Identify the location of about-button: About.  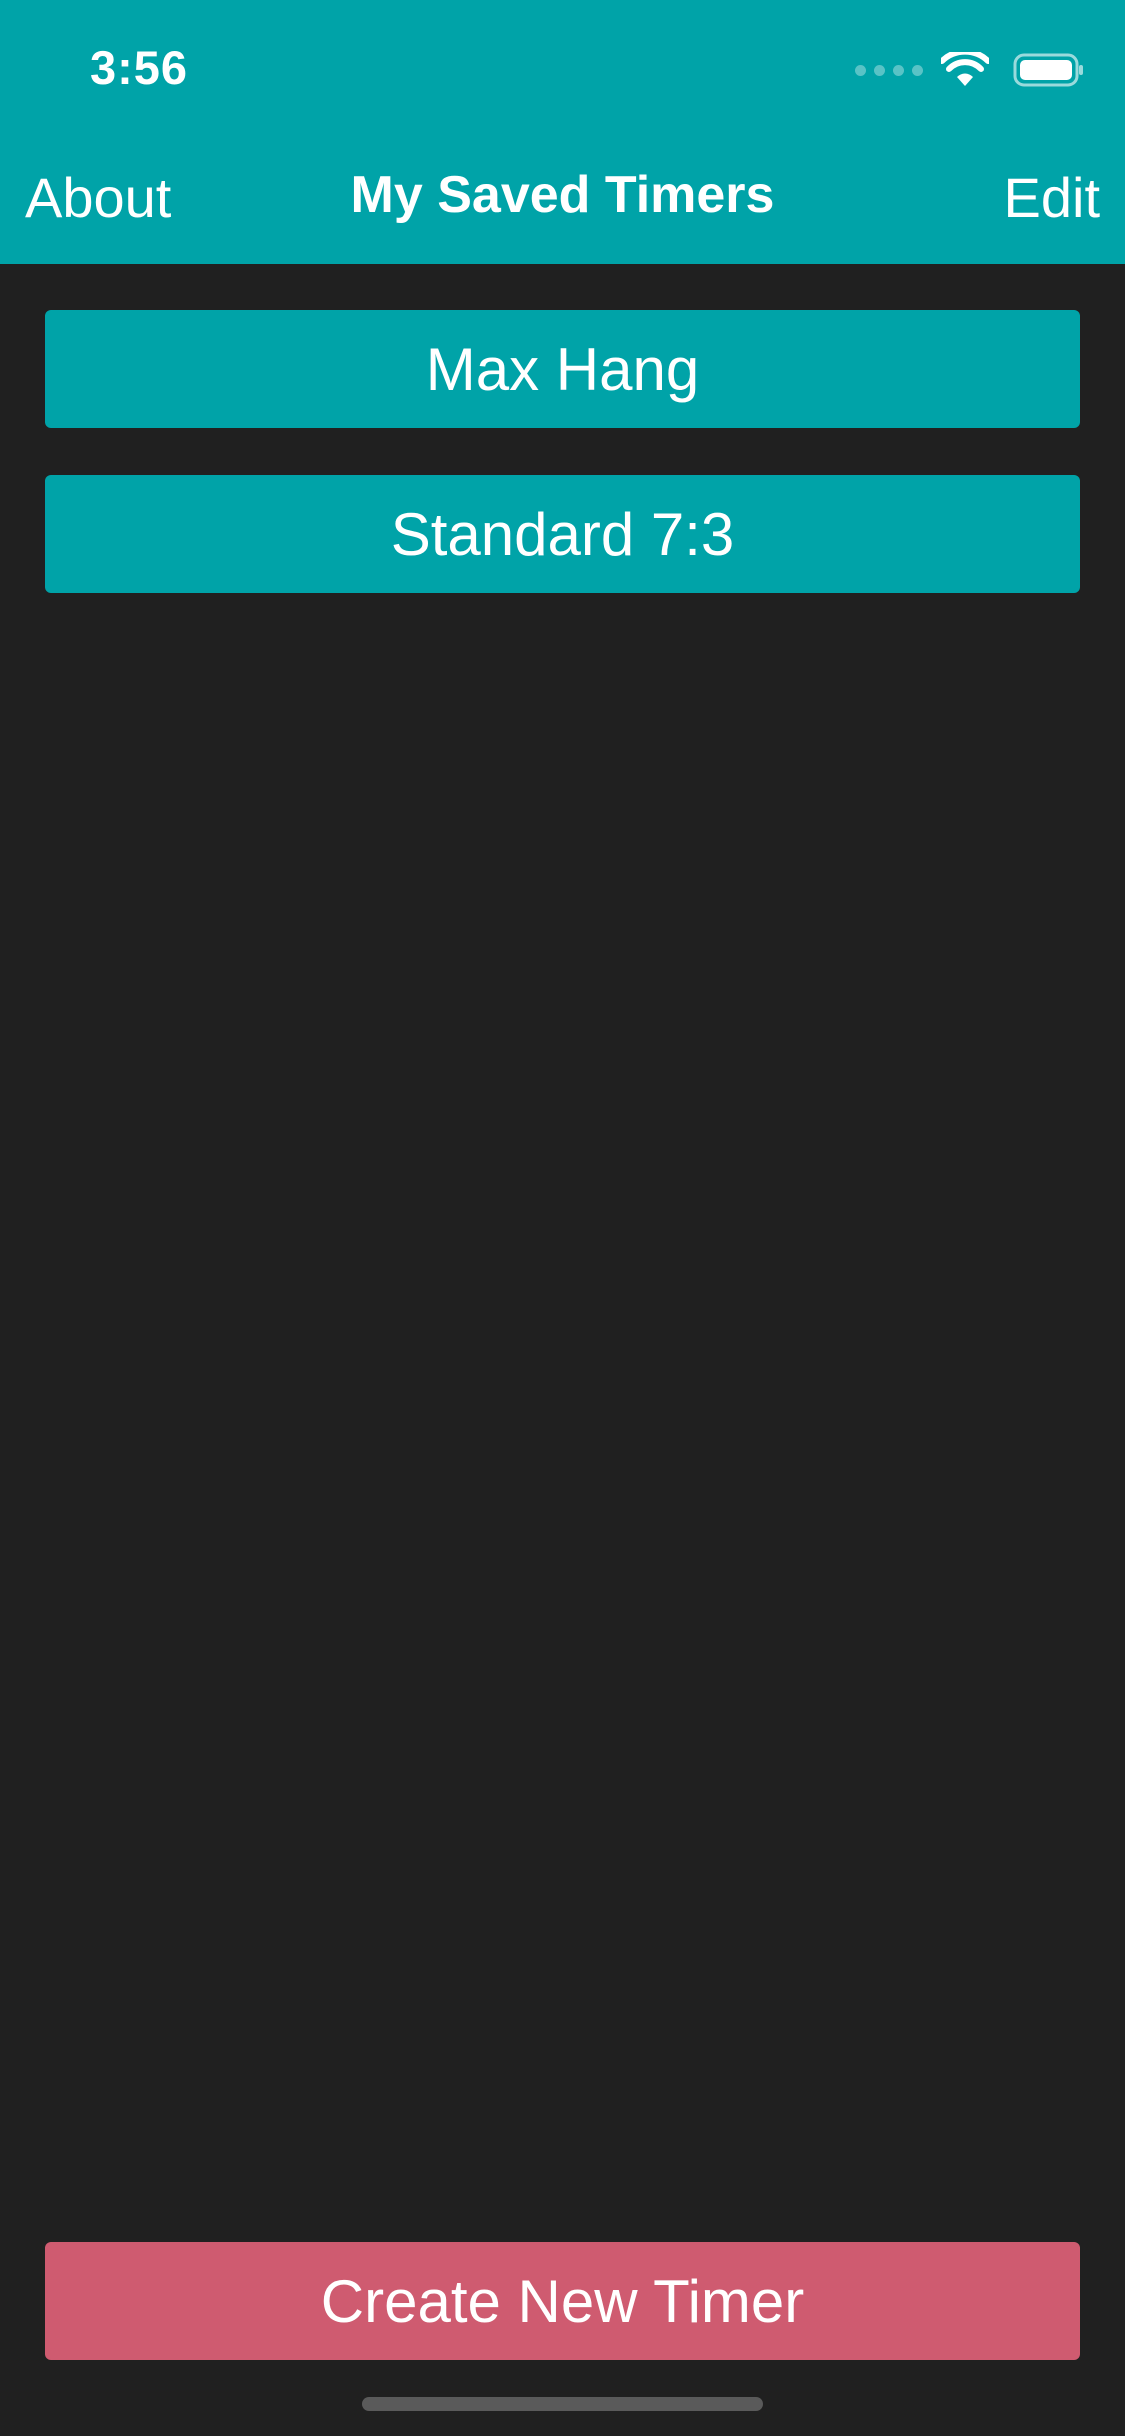
(98, 197).